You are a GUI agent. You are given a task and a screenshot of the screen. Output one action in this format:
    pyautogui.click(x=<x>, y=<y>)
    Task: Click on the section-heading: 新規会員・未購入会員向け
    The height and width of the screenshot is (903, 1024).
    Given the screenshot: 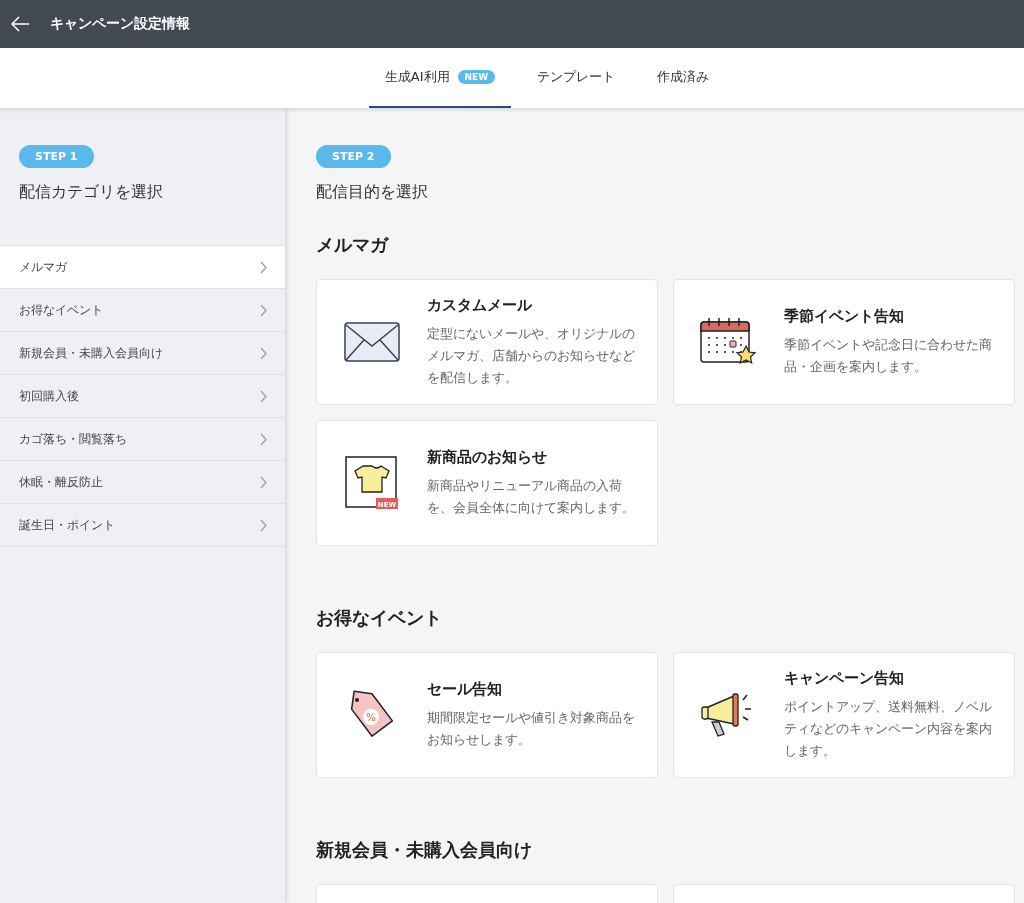 What is the action you would take?
    pyautogui.click(x=424, y=850)
    